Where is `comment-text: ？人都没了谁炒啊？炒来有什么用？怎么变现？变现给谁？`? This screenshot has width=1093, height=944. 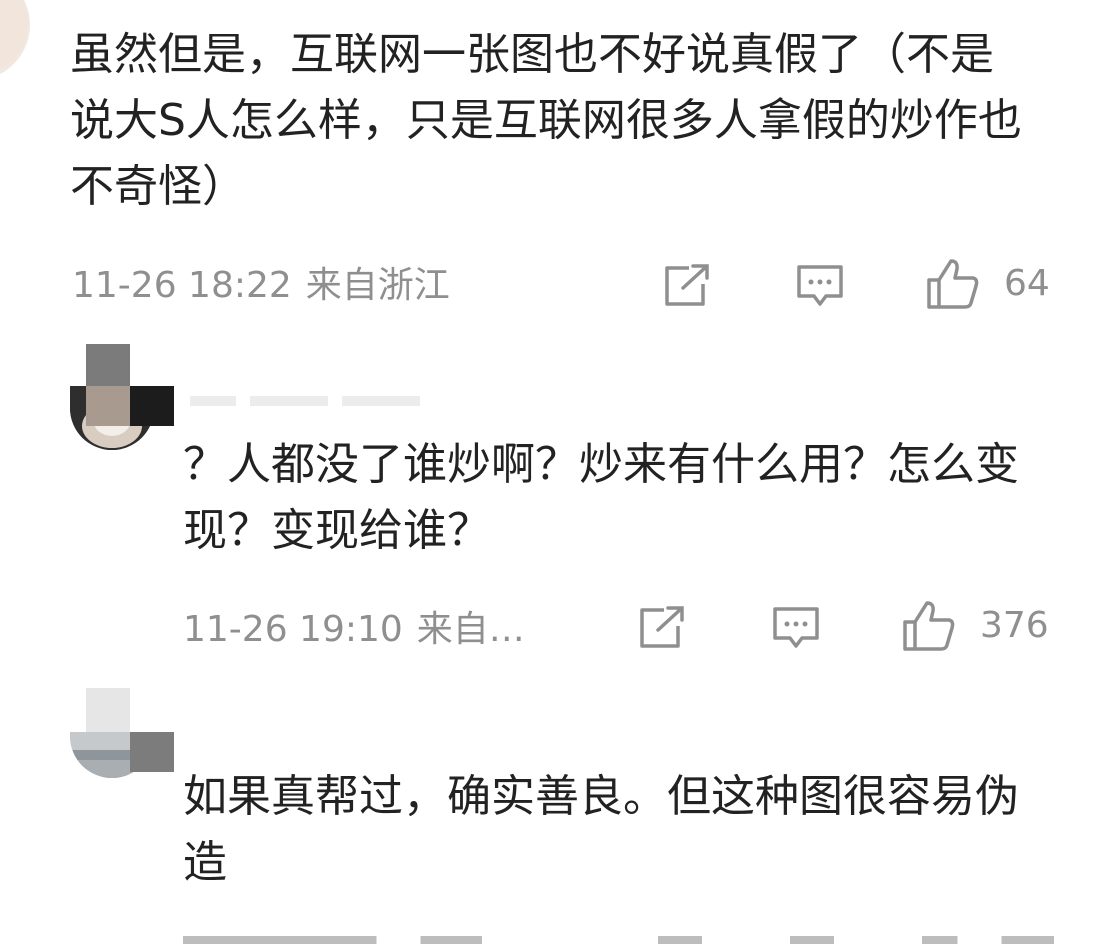
comment-text: ？人都没了谁炒啊？炒来有什么用？怎么变现？变现给谁？ is located at coordinates (601, 497).